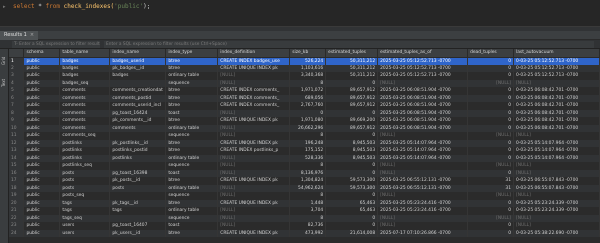 The height and width of the screenshot is (243, 600). What do you see at coordinates (308, 143) in the screenshot?
I see `table-cell-size_kb: 196,248` at bounding box center [308, 143].